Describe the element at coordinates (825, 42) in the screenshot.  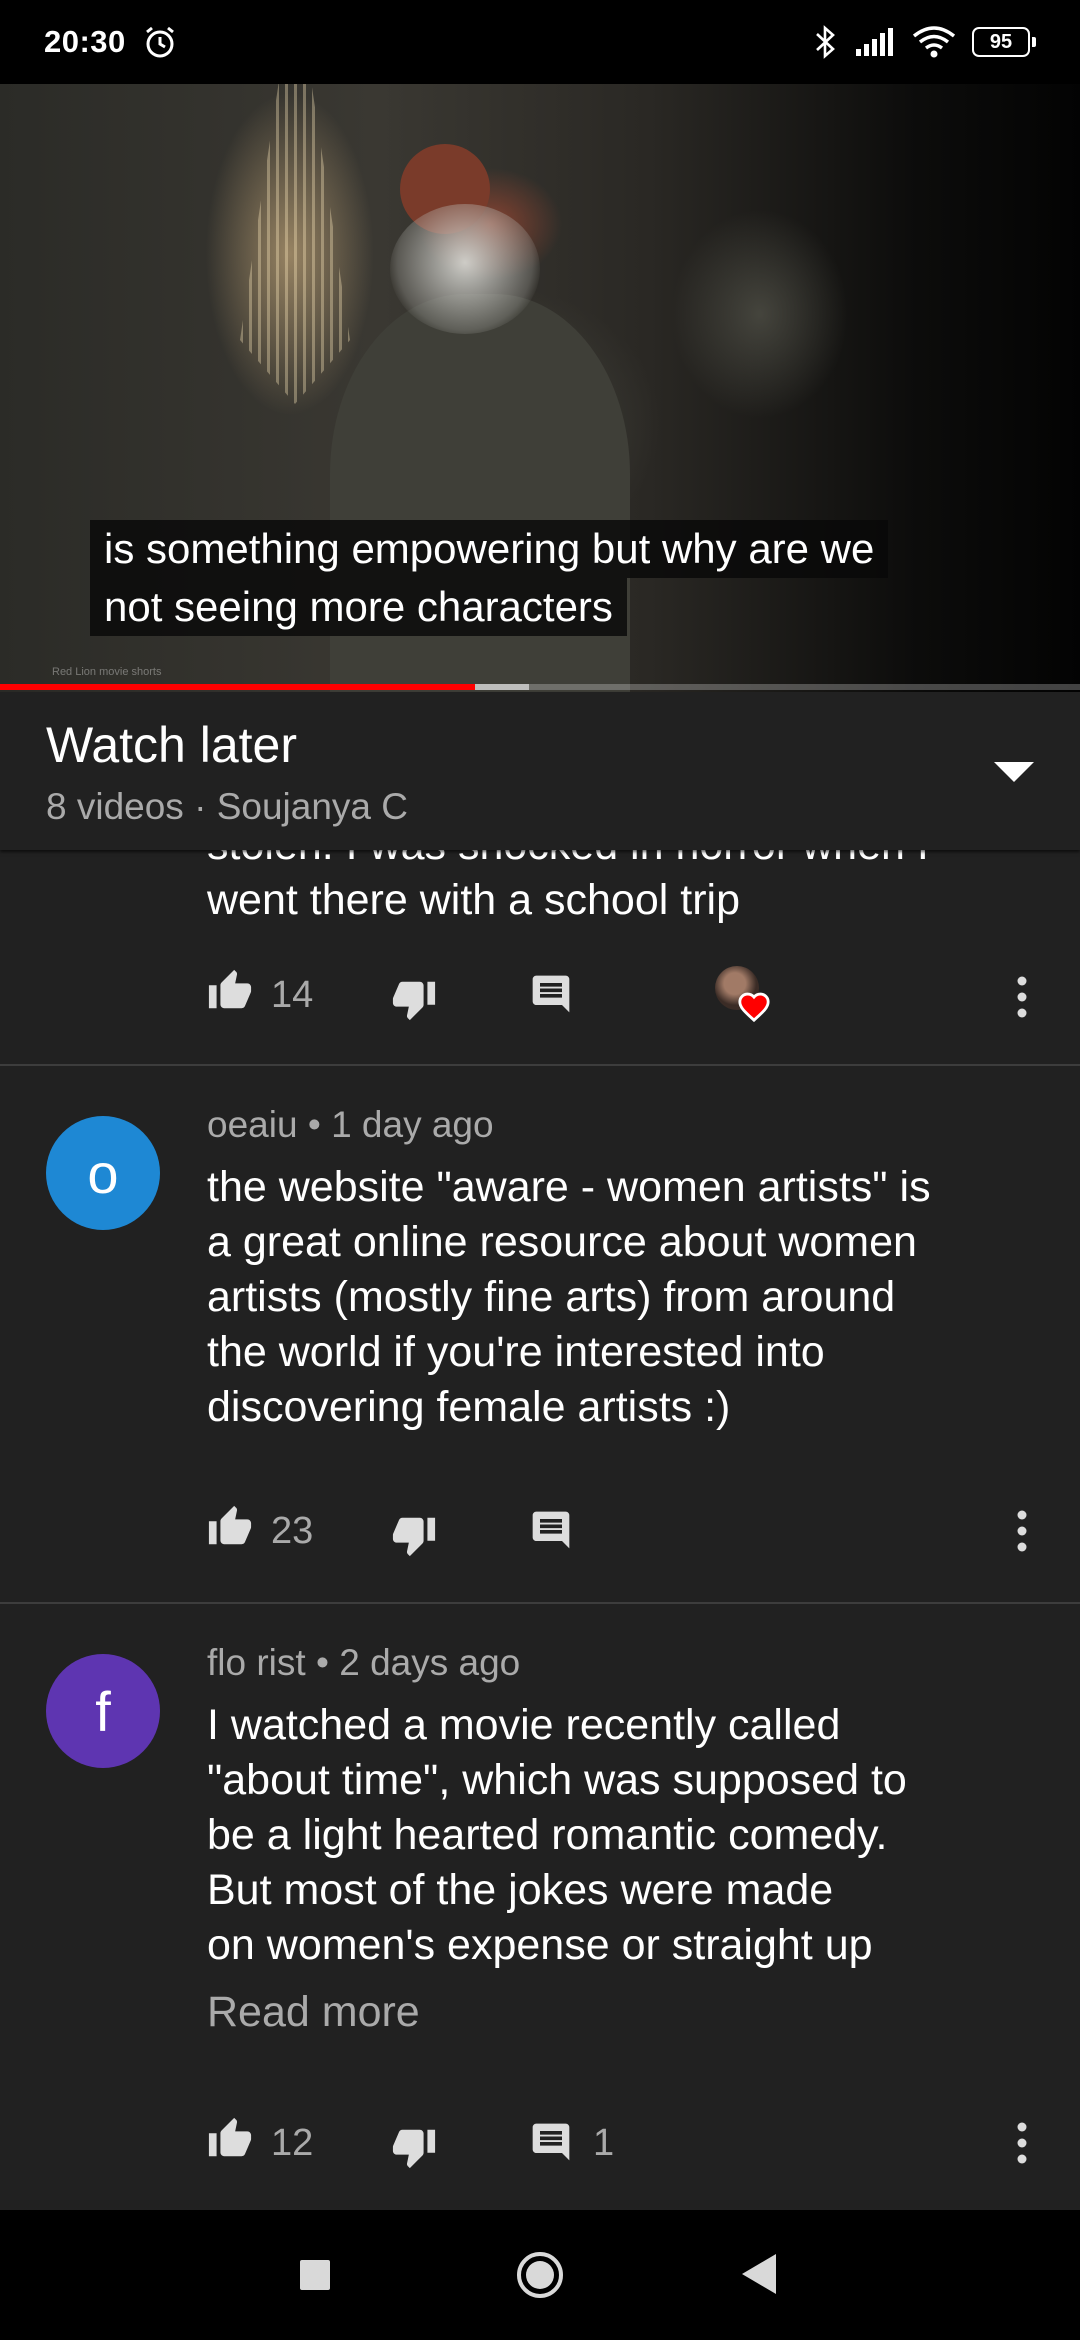
I see `bluetooth-icon` at that location.